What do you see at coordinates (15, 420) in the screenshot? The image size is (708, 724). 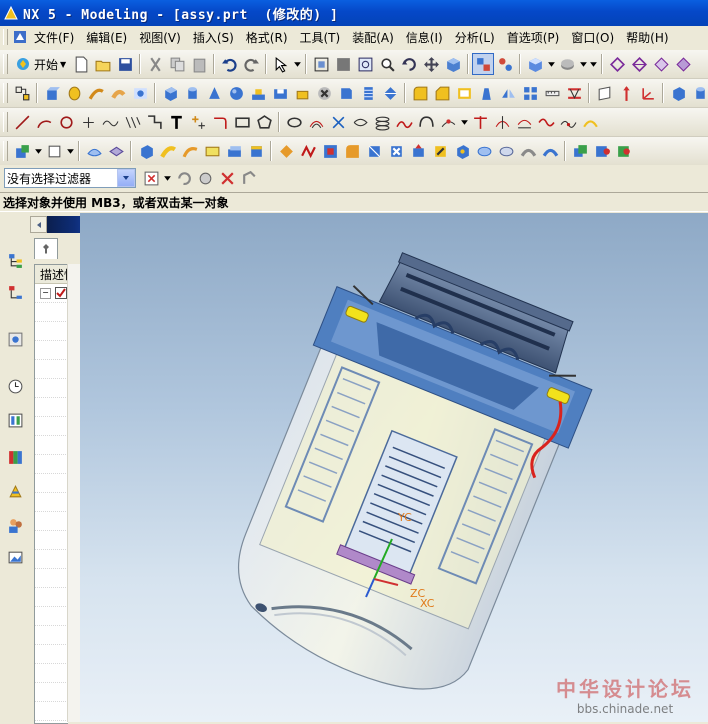 I see `reuse-library-tab` at bounding box center [15, 420].